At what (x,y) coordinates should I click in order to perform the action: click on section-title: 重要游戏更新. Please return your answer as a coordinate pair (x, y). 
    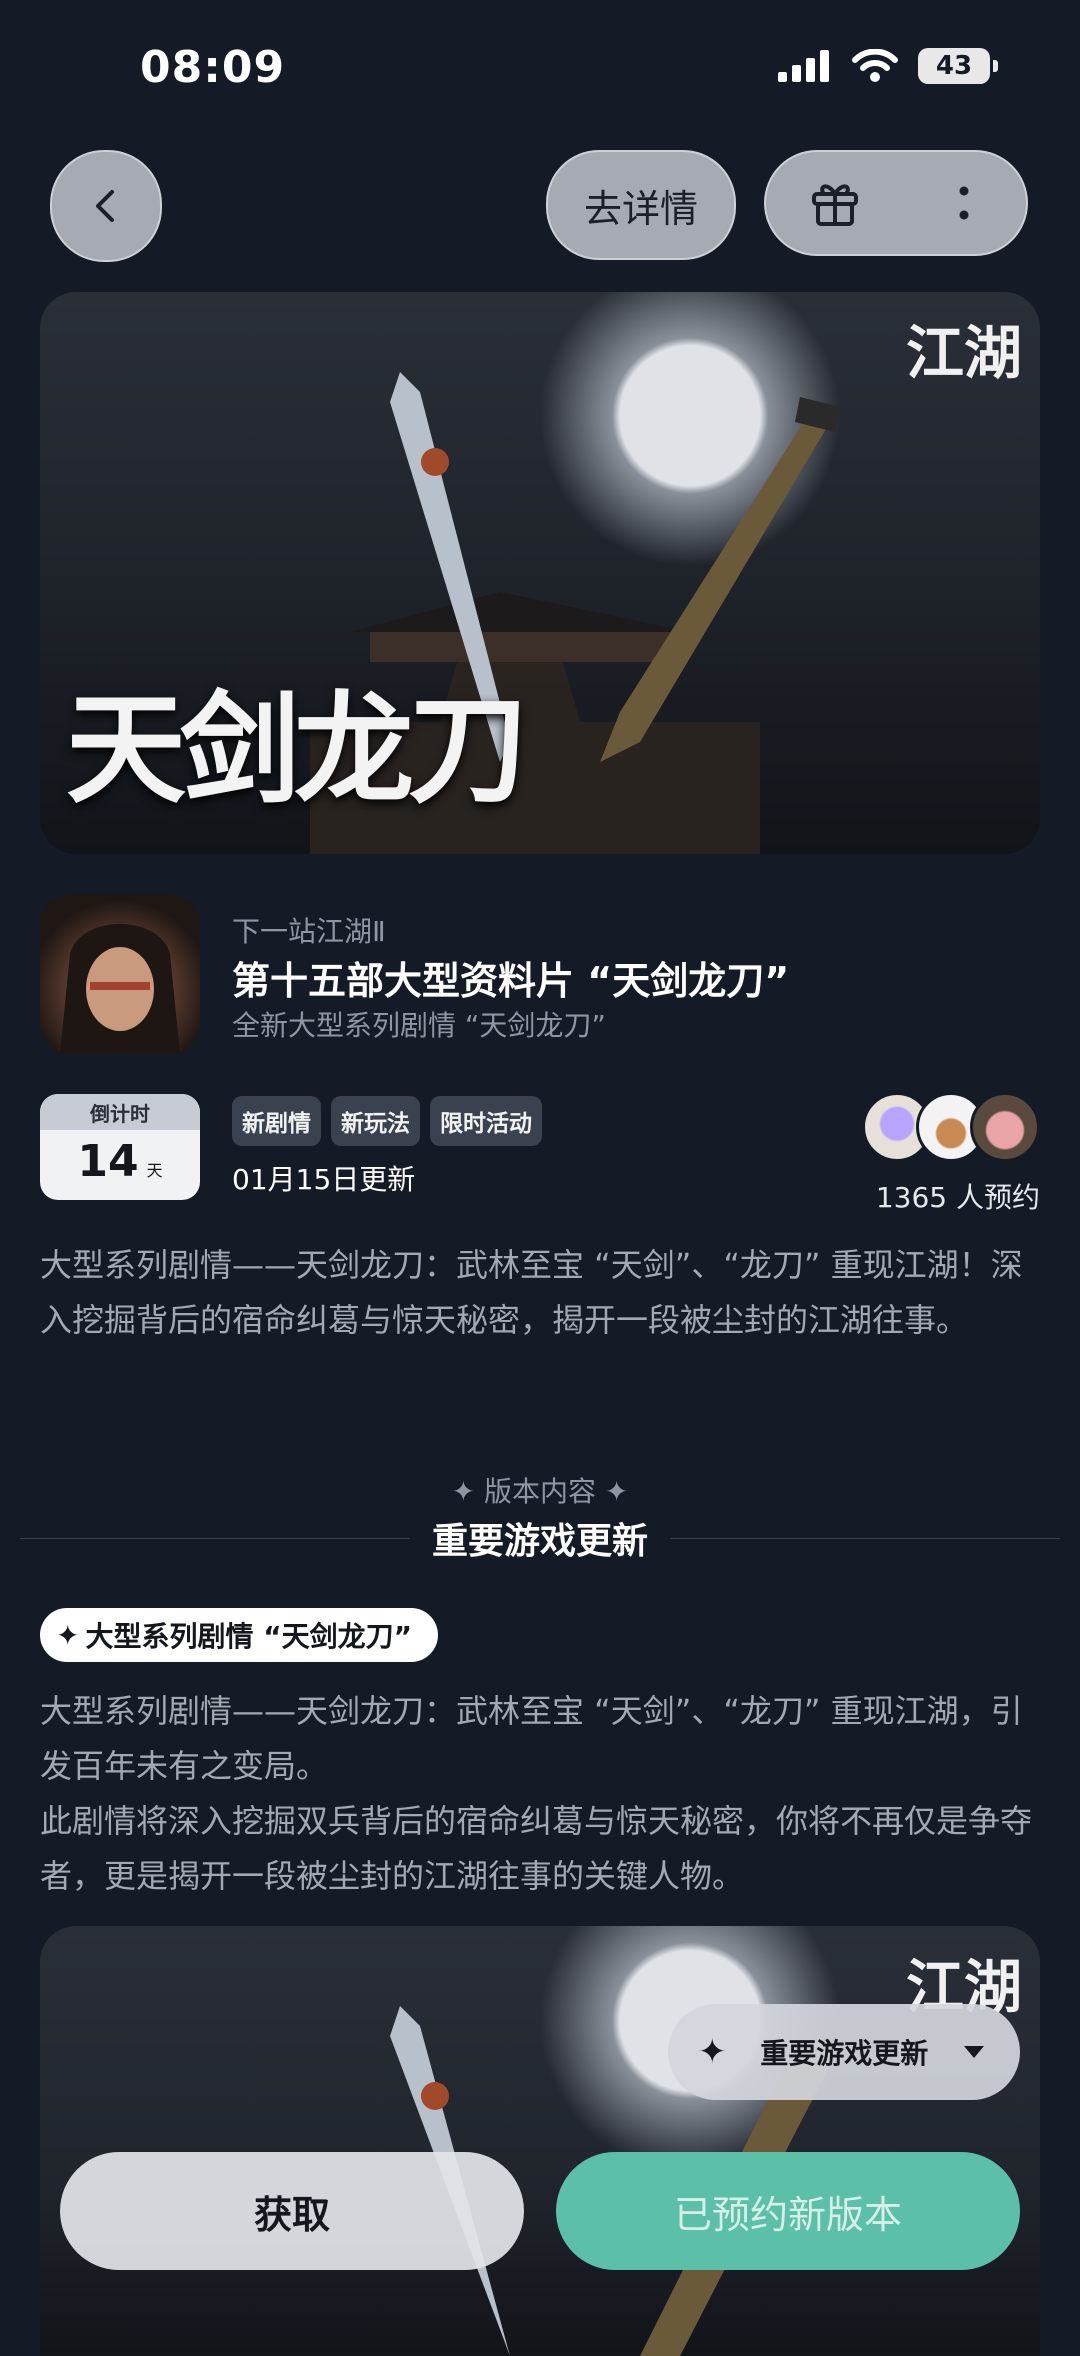
    Looking at the image, I should click on (540, 1541).